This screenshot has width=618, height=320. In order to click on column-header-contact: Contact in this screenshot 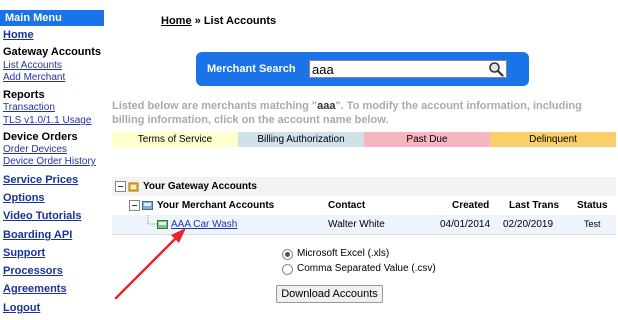, I will do `click(347, 205)`.